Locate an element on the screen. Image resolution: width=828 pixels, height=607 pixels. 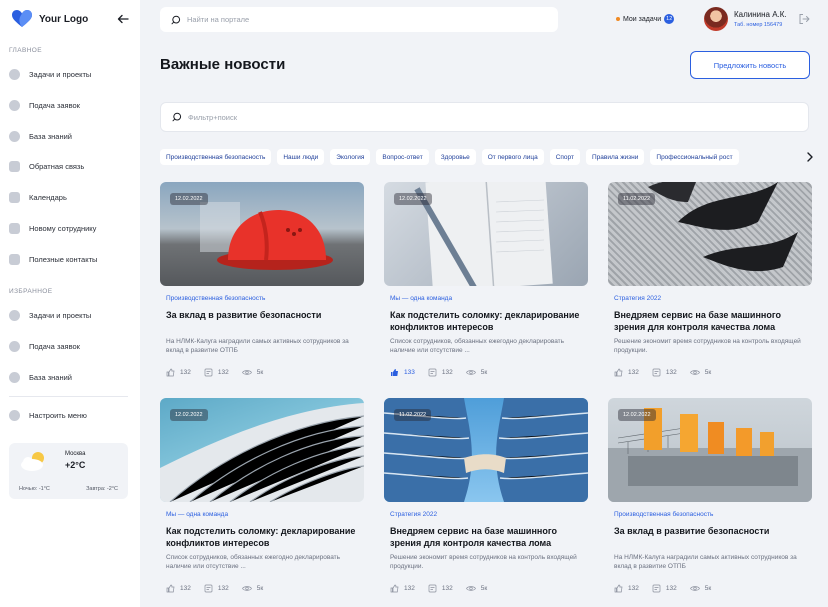
thumbs-up-icon is located at coordinates (170, 372).